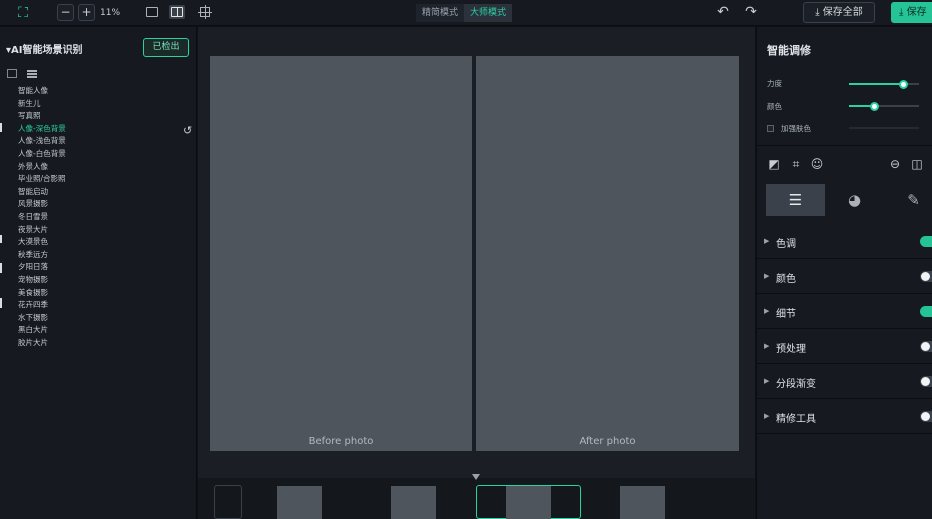 Image resolution: width=932 pixels, height=519 pixels. I want to click on save-all-button: ⤓ 保存全部, so click(839, 12).